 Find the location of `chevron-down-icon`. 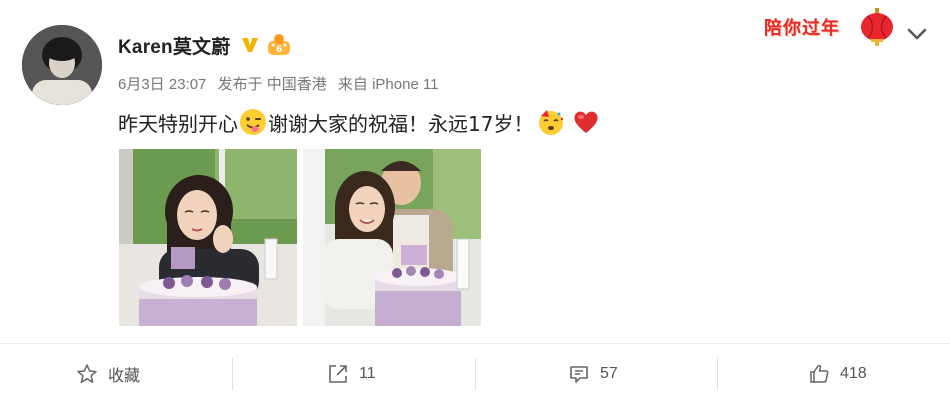

chevron-down-icon is located at coordinates (917, 34).